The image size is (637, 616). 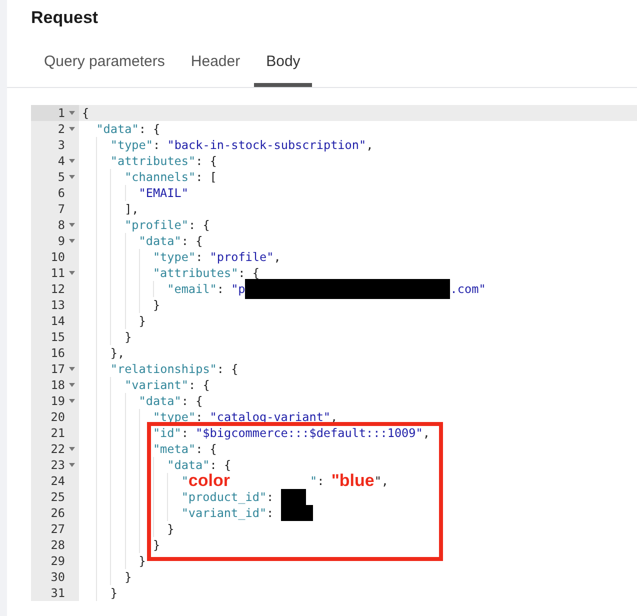 What do you see at coordinates (352, 481) in the screenshot?
I see `annotation-text: "blue` at bounding box center [352, 481].